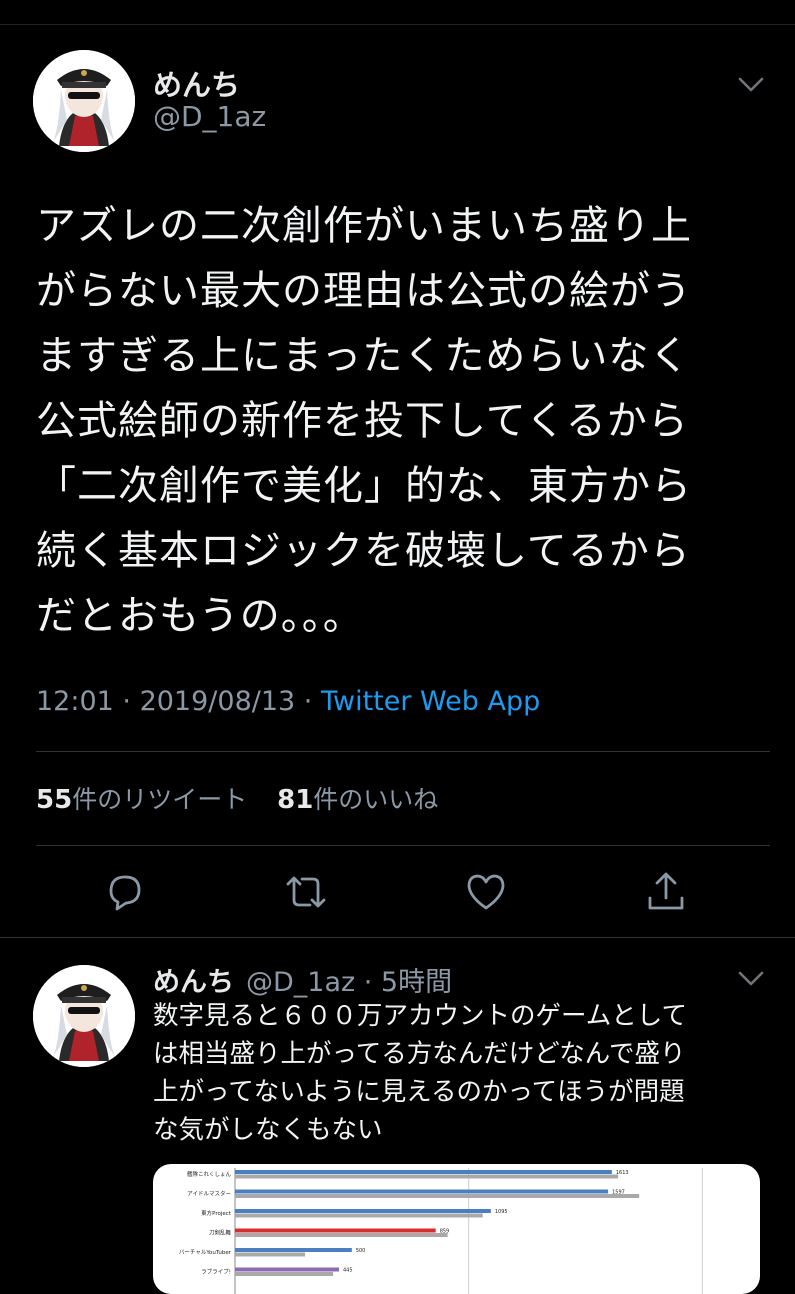 Image resolution: width=795 pixels, height=1294 pixels. What do you see at coordinates (419, 1092) in the screenshot?
I see `reply-line: 上がってないように見えるのかってほうが問題` at bounding box center [419, 1092].